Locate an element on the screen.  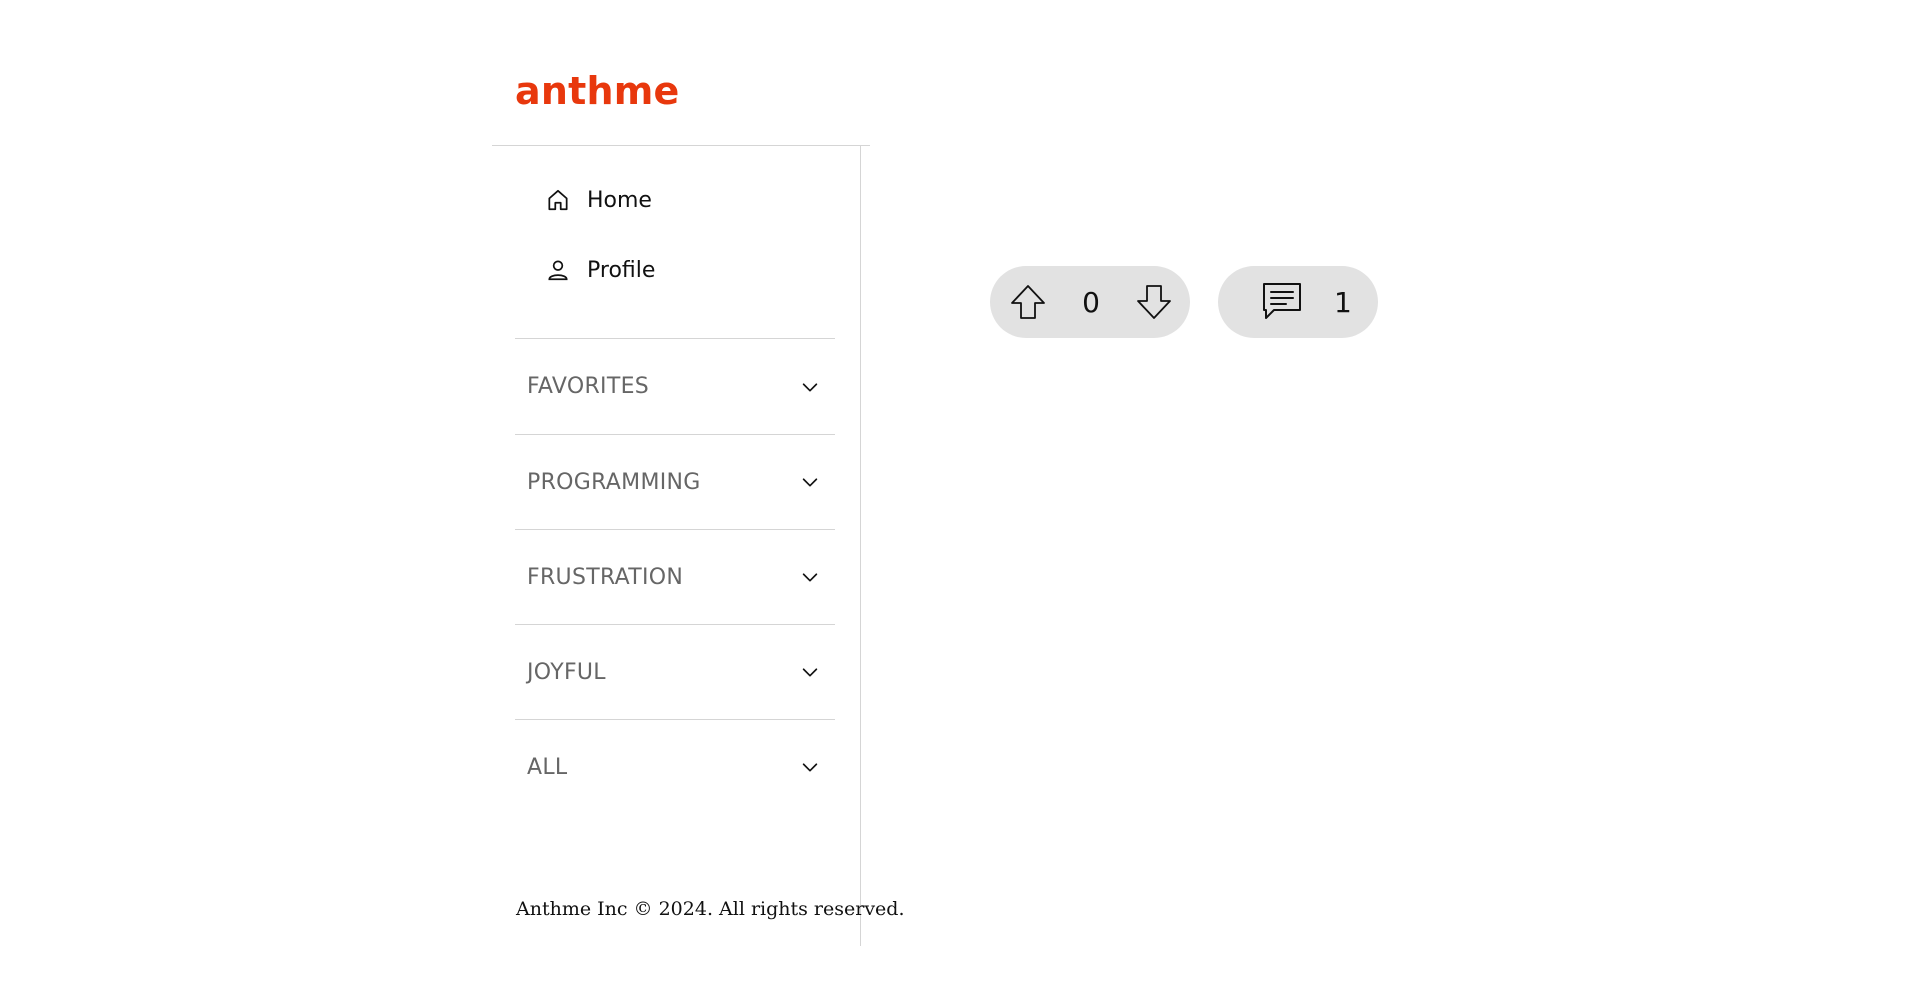
comment-button: 1 is located at coordinates (1298, 302).